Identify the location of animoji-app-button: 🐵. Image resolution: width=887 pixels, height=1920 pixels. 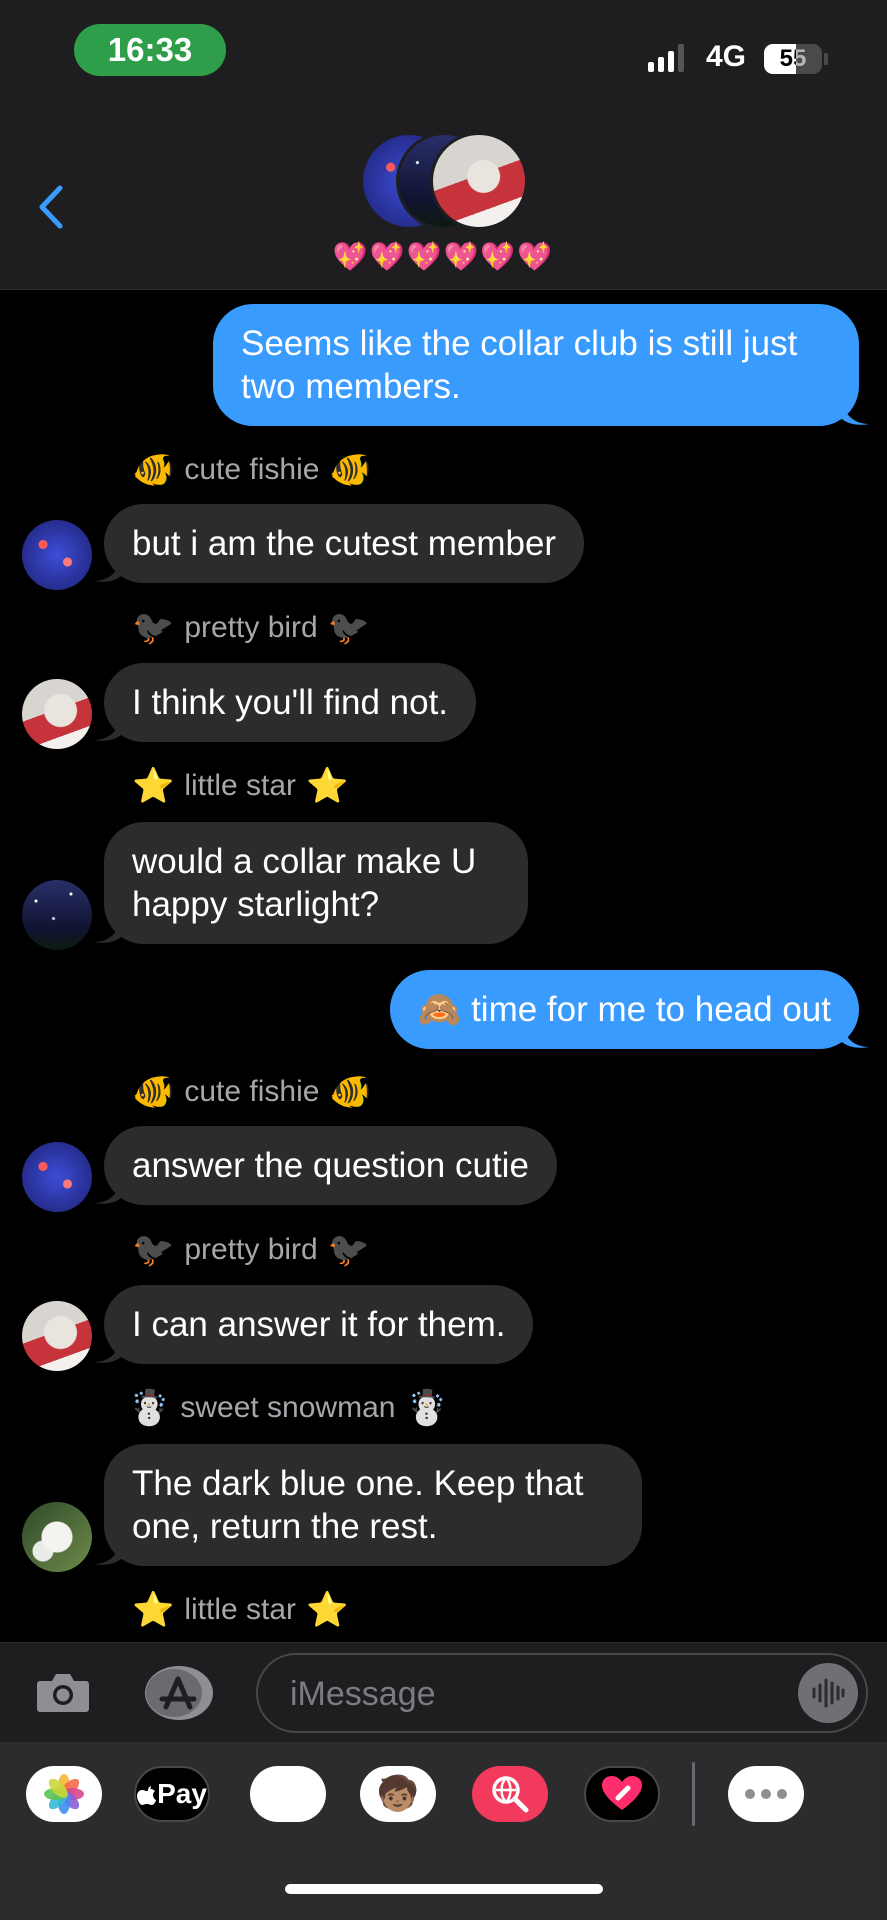
(288, 1794).